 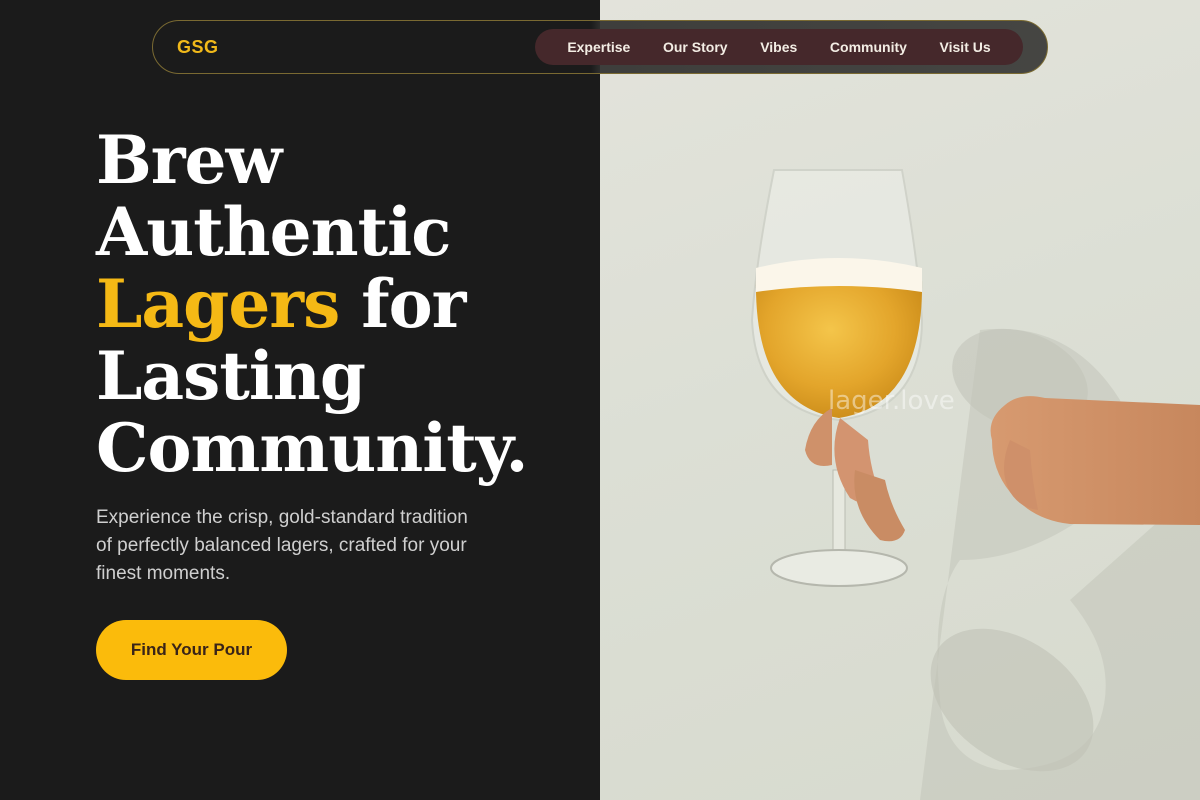 What do you see at coordinates (891, 401) in the screenshot?
I see `image-watermark: lager.love` at bounding box center [891, 401].